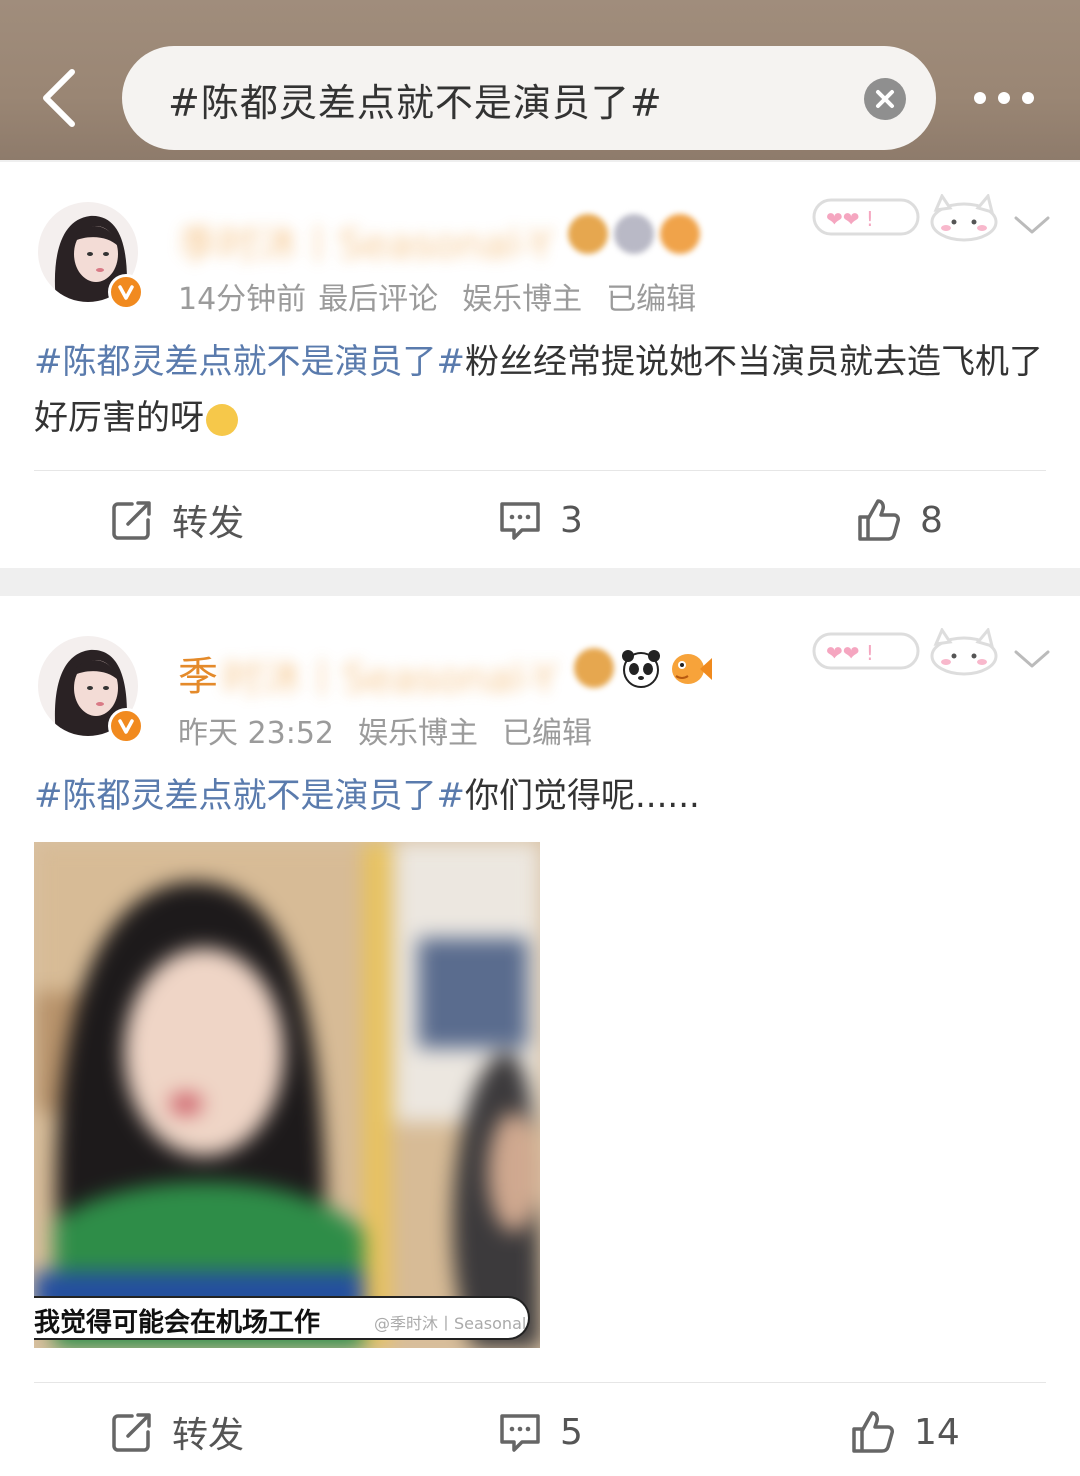  Describe the element at coordinates (378, 299) in the screenshot. I see `last-comment-label: 最后评论` at that location.